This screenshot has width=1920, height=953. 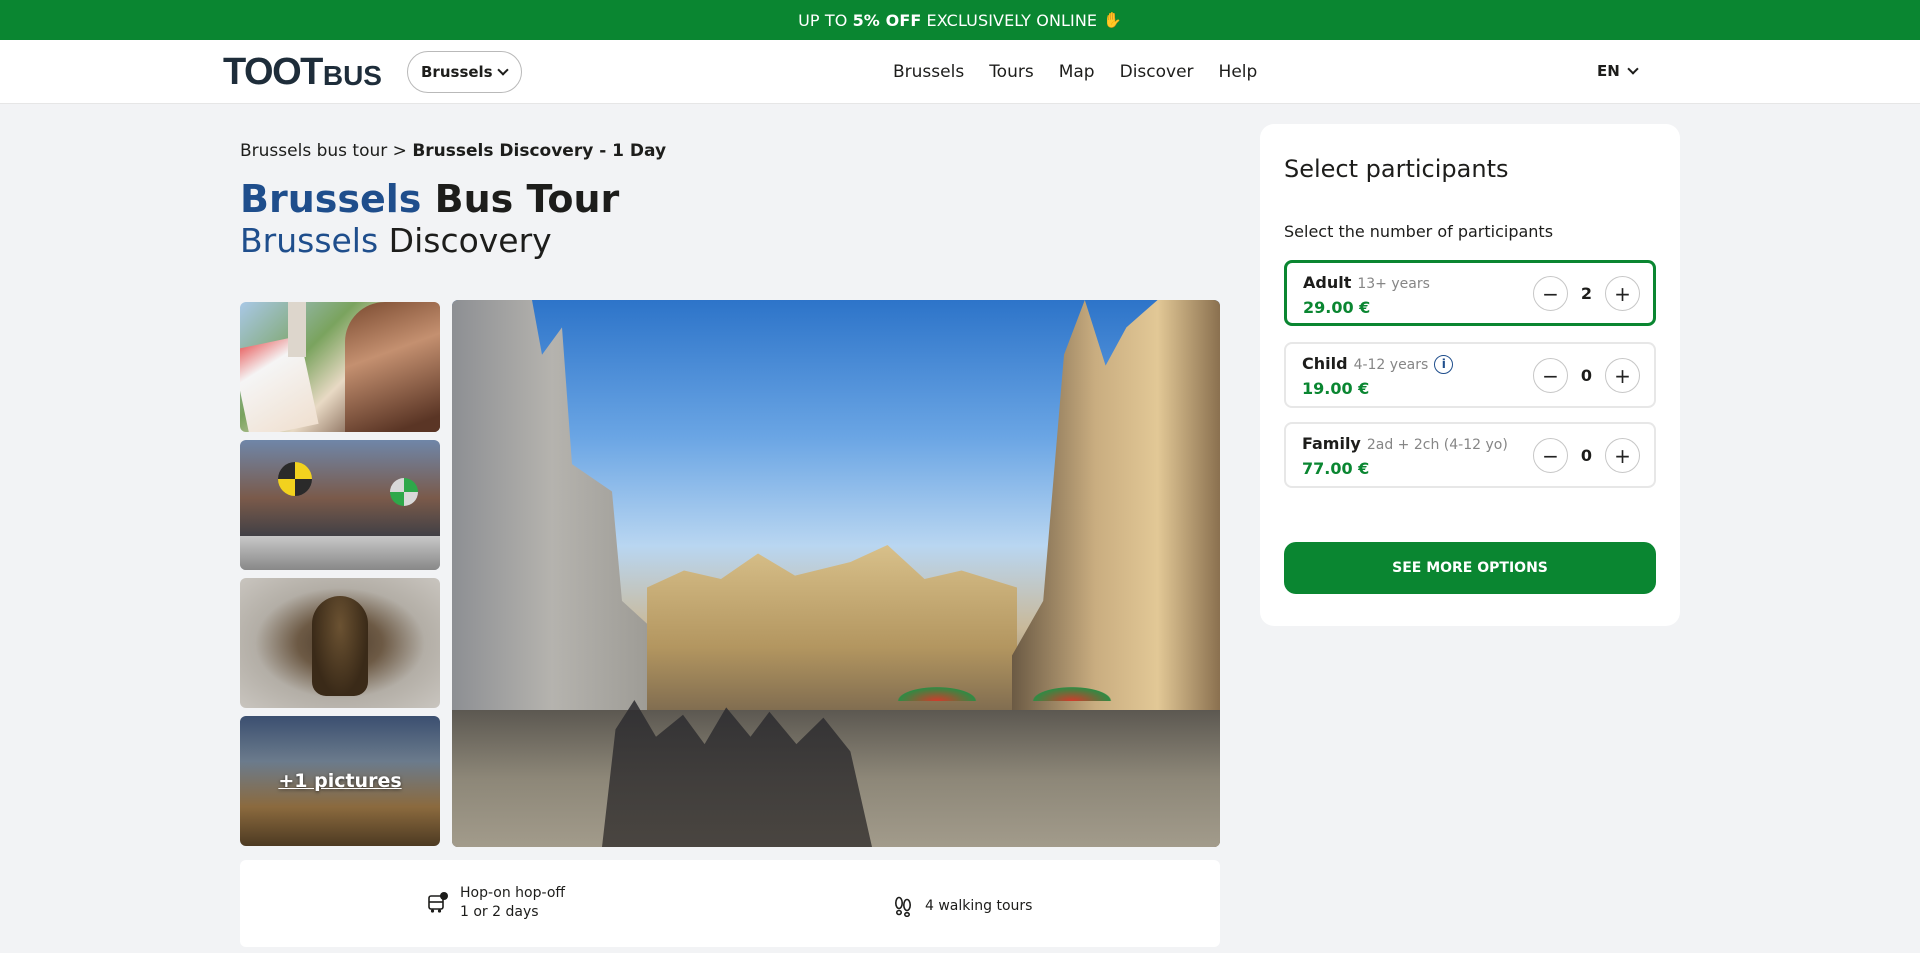 What do you see at coordinates (1391, 365) in the screenshot?
I see `participant-age: 4-12 years` at bounding box center [1391, 365].